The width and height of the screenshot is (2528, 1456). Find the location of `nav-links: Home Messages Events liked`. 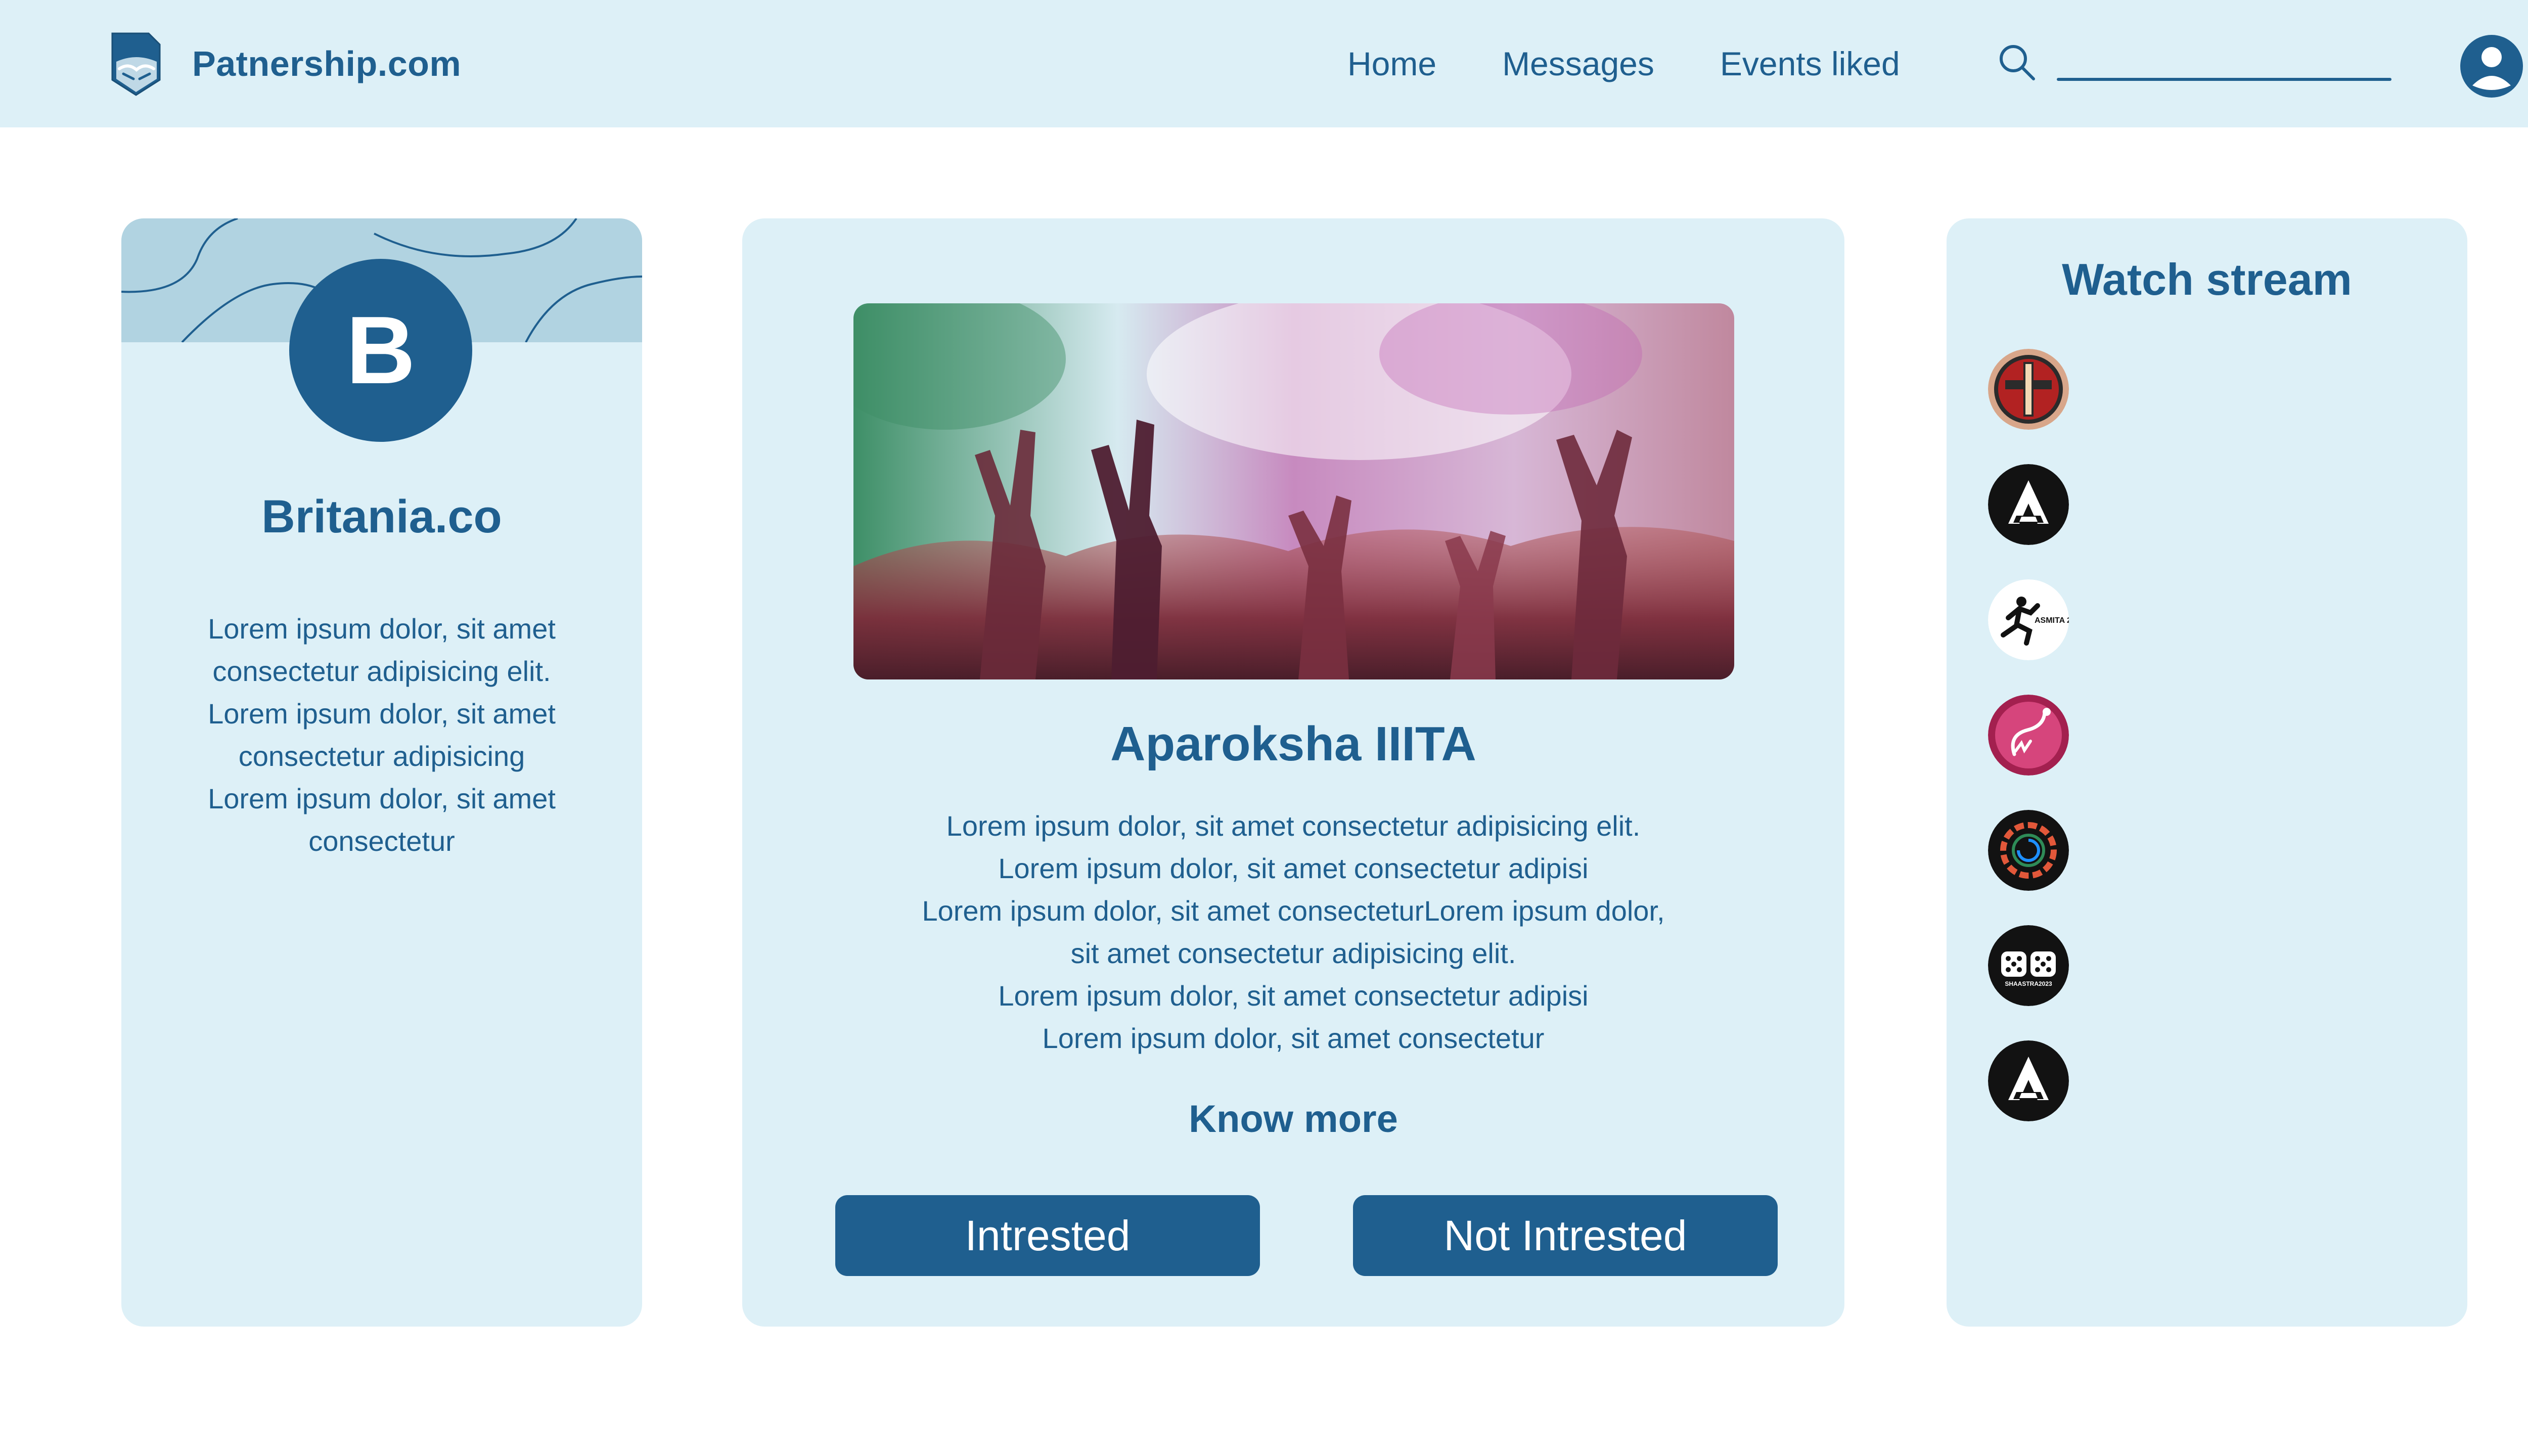

nav-links: Home Messages Events liked is located at coordinates (1624, 63).